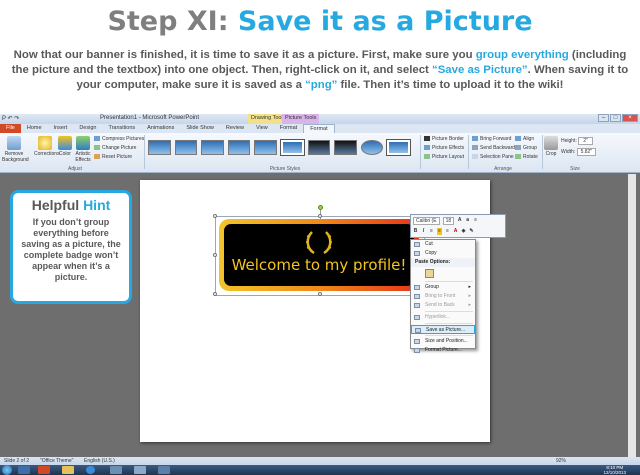  What do you see at coordinates (429, 273) in the screenshot?
I see `paste-icon` at bounding box center [429, 273].